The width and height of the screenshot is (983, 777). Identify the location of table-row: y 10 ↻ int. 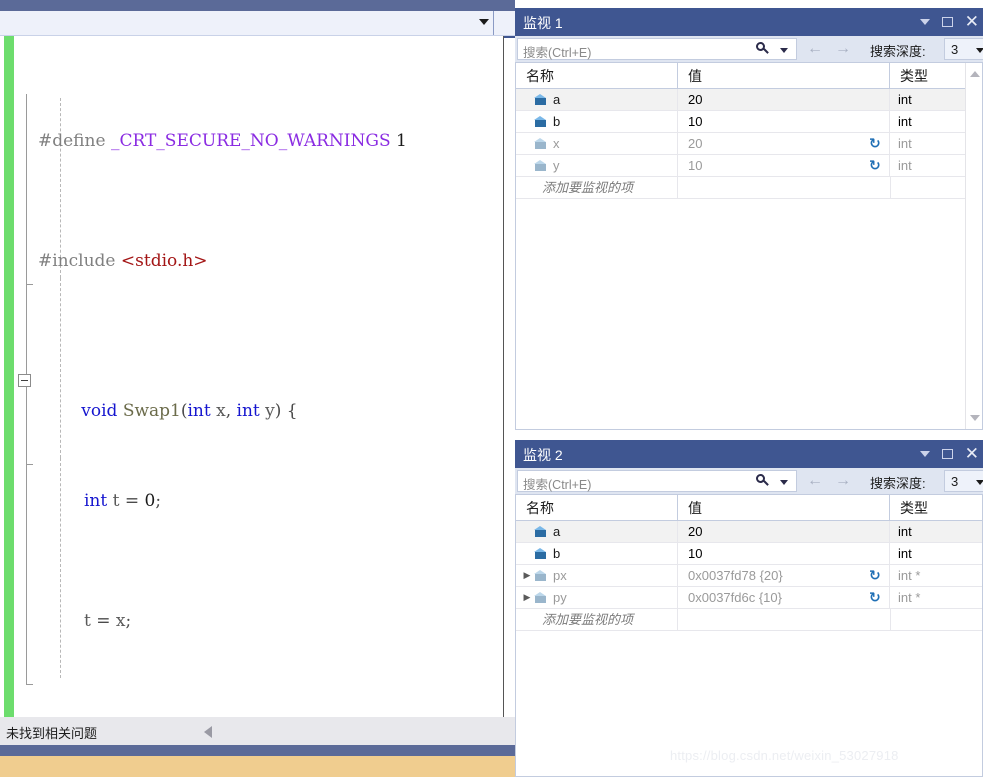
(749, 166).